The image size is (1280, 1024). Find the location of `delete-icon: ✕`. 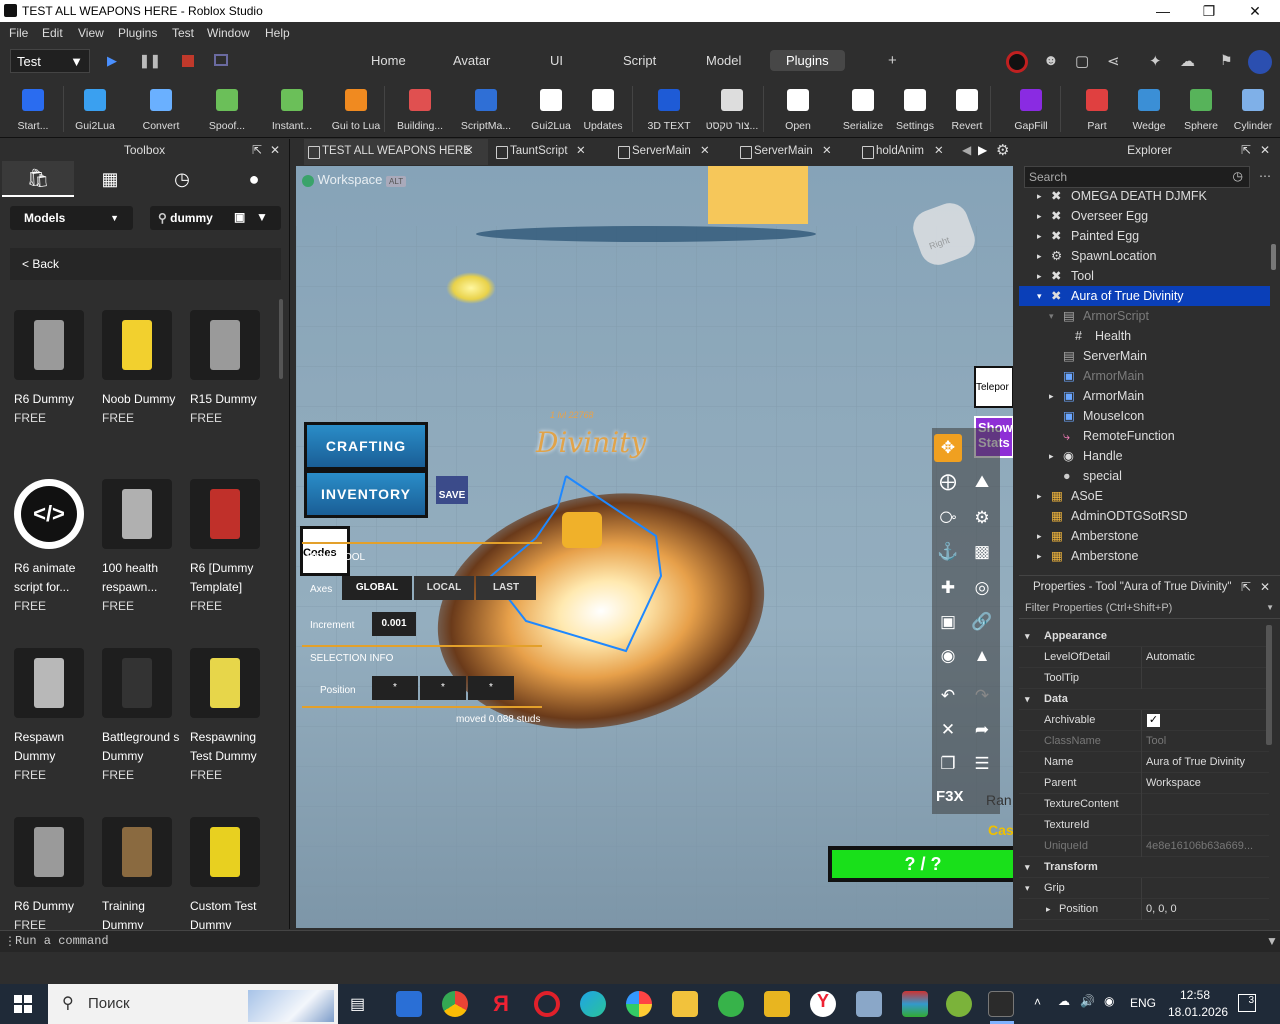

delete-icon: ✕ is located at coordinates (948, 730).